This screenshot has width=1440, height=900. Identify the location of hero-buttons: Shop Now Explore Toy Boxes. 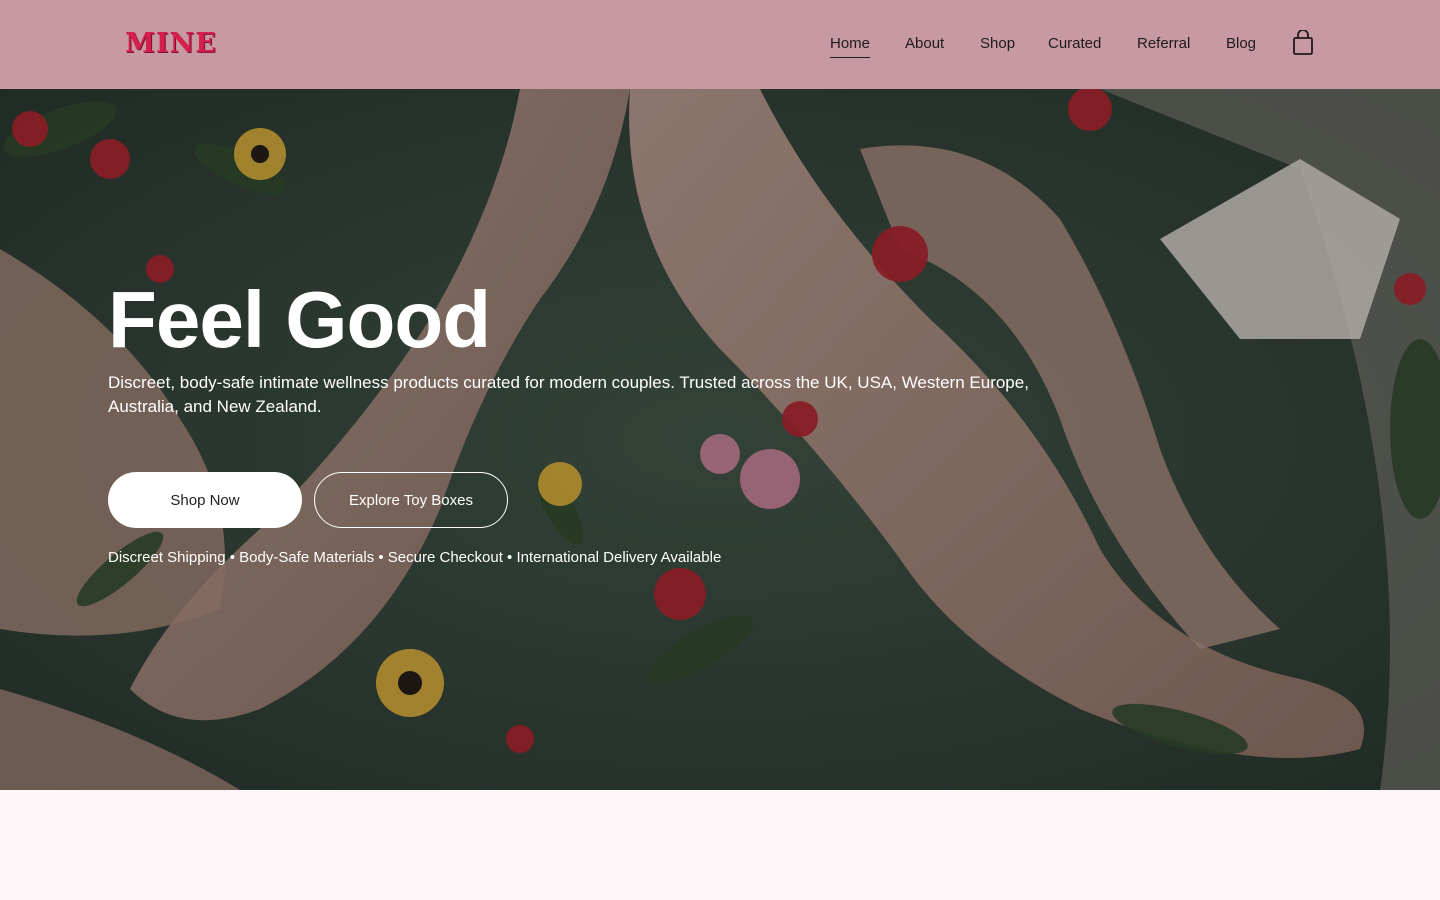
(358, 500).